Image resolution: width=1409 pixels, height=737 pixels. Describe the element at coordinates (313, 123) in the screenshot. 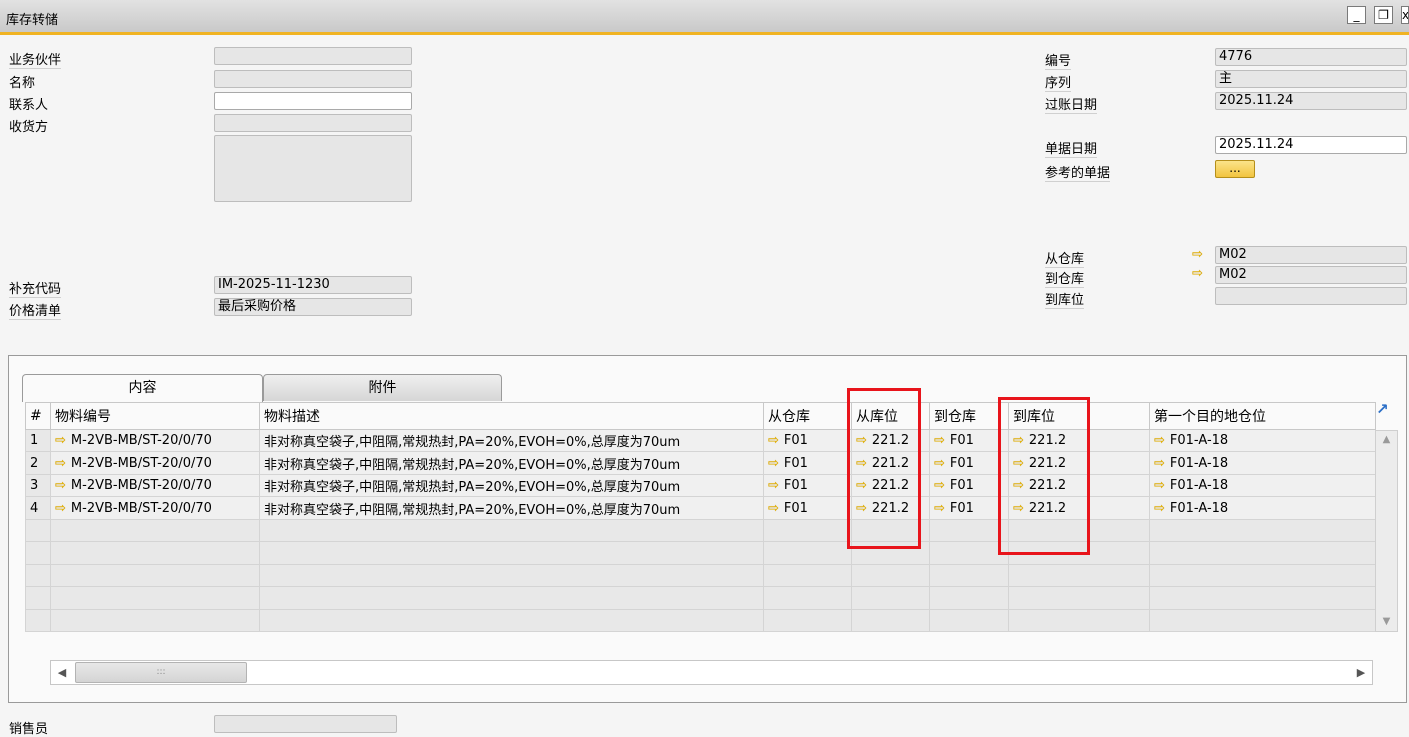

I see `ship-to-field` at that location.